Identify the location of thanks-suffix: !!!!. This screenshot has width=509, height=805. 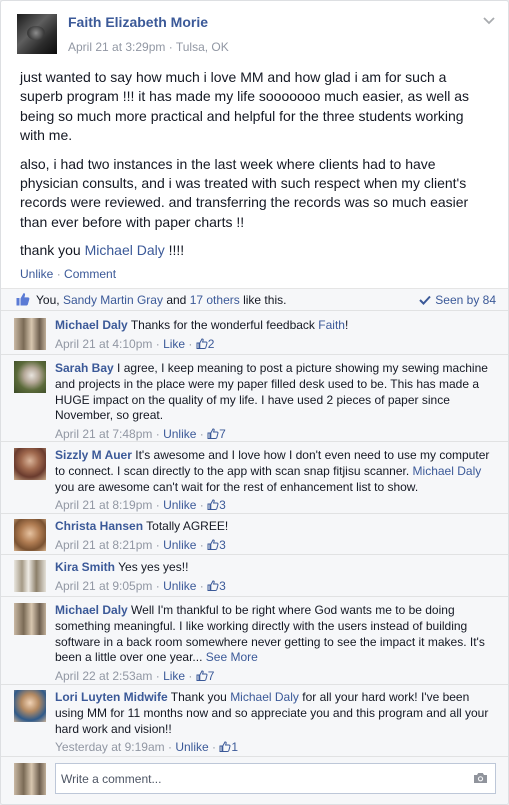
(176, 250).